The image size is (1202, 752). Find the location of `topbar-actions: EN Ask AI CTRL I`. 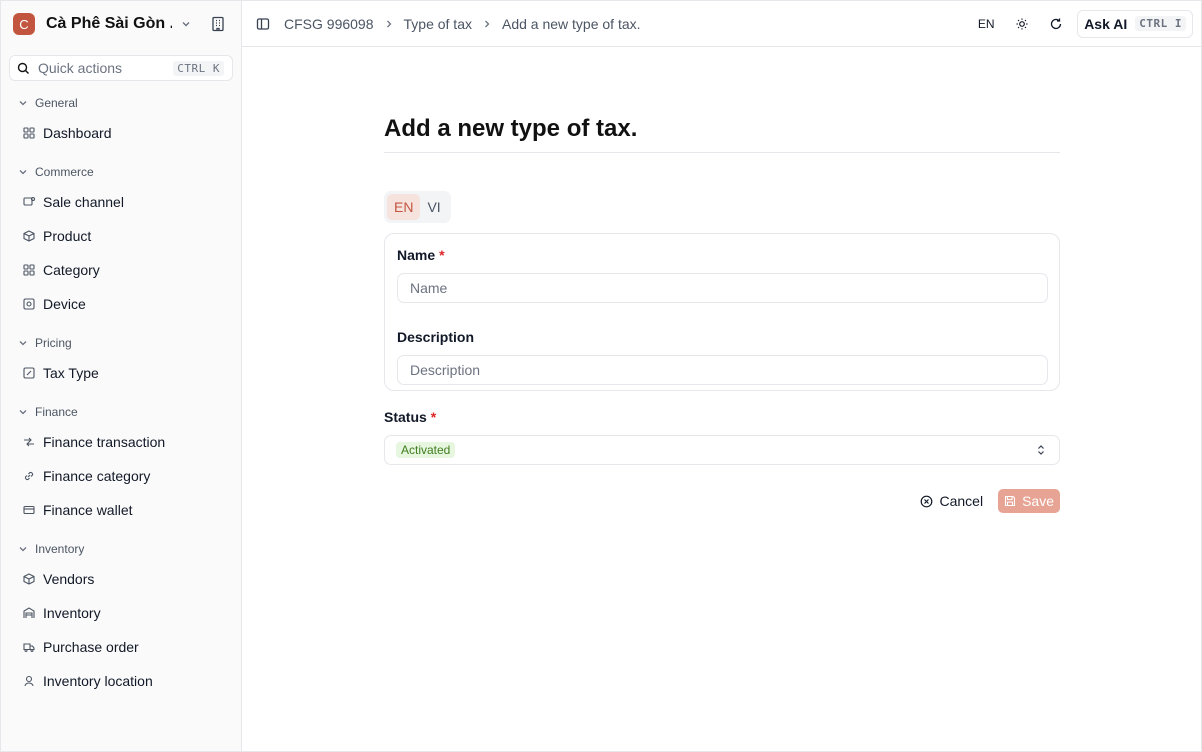

topbar-actions: EN Ask AI CTRL I is located at coordinates (1079, 24).